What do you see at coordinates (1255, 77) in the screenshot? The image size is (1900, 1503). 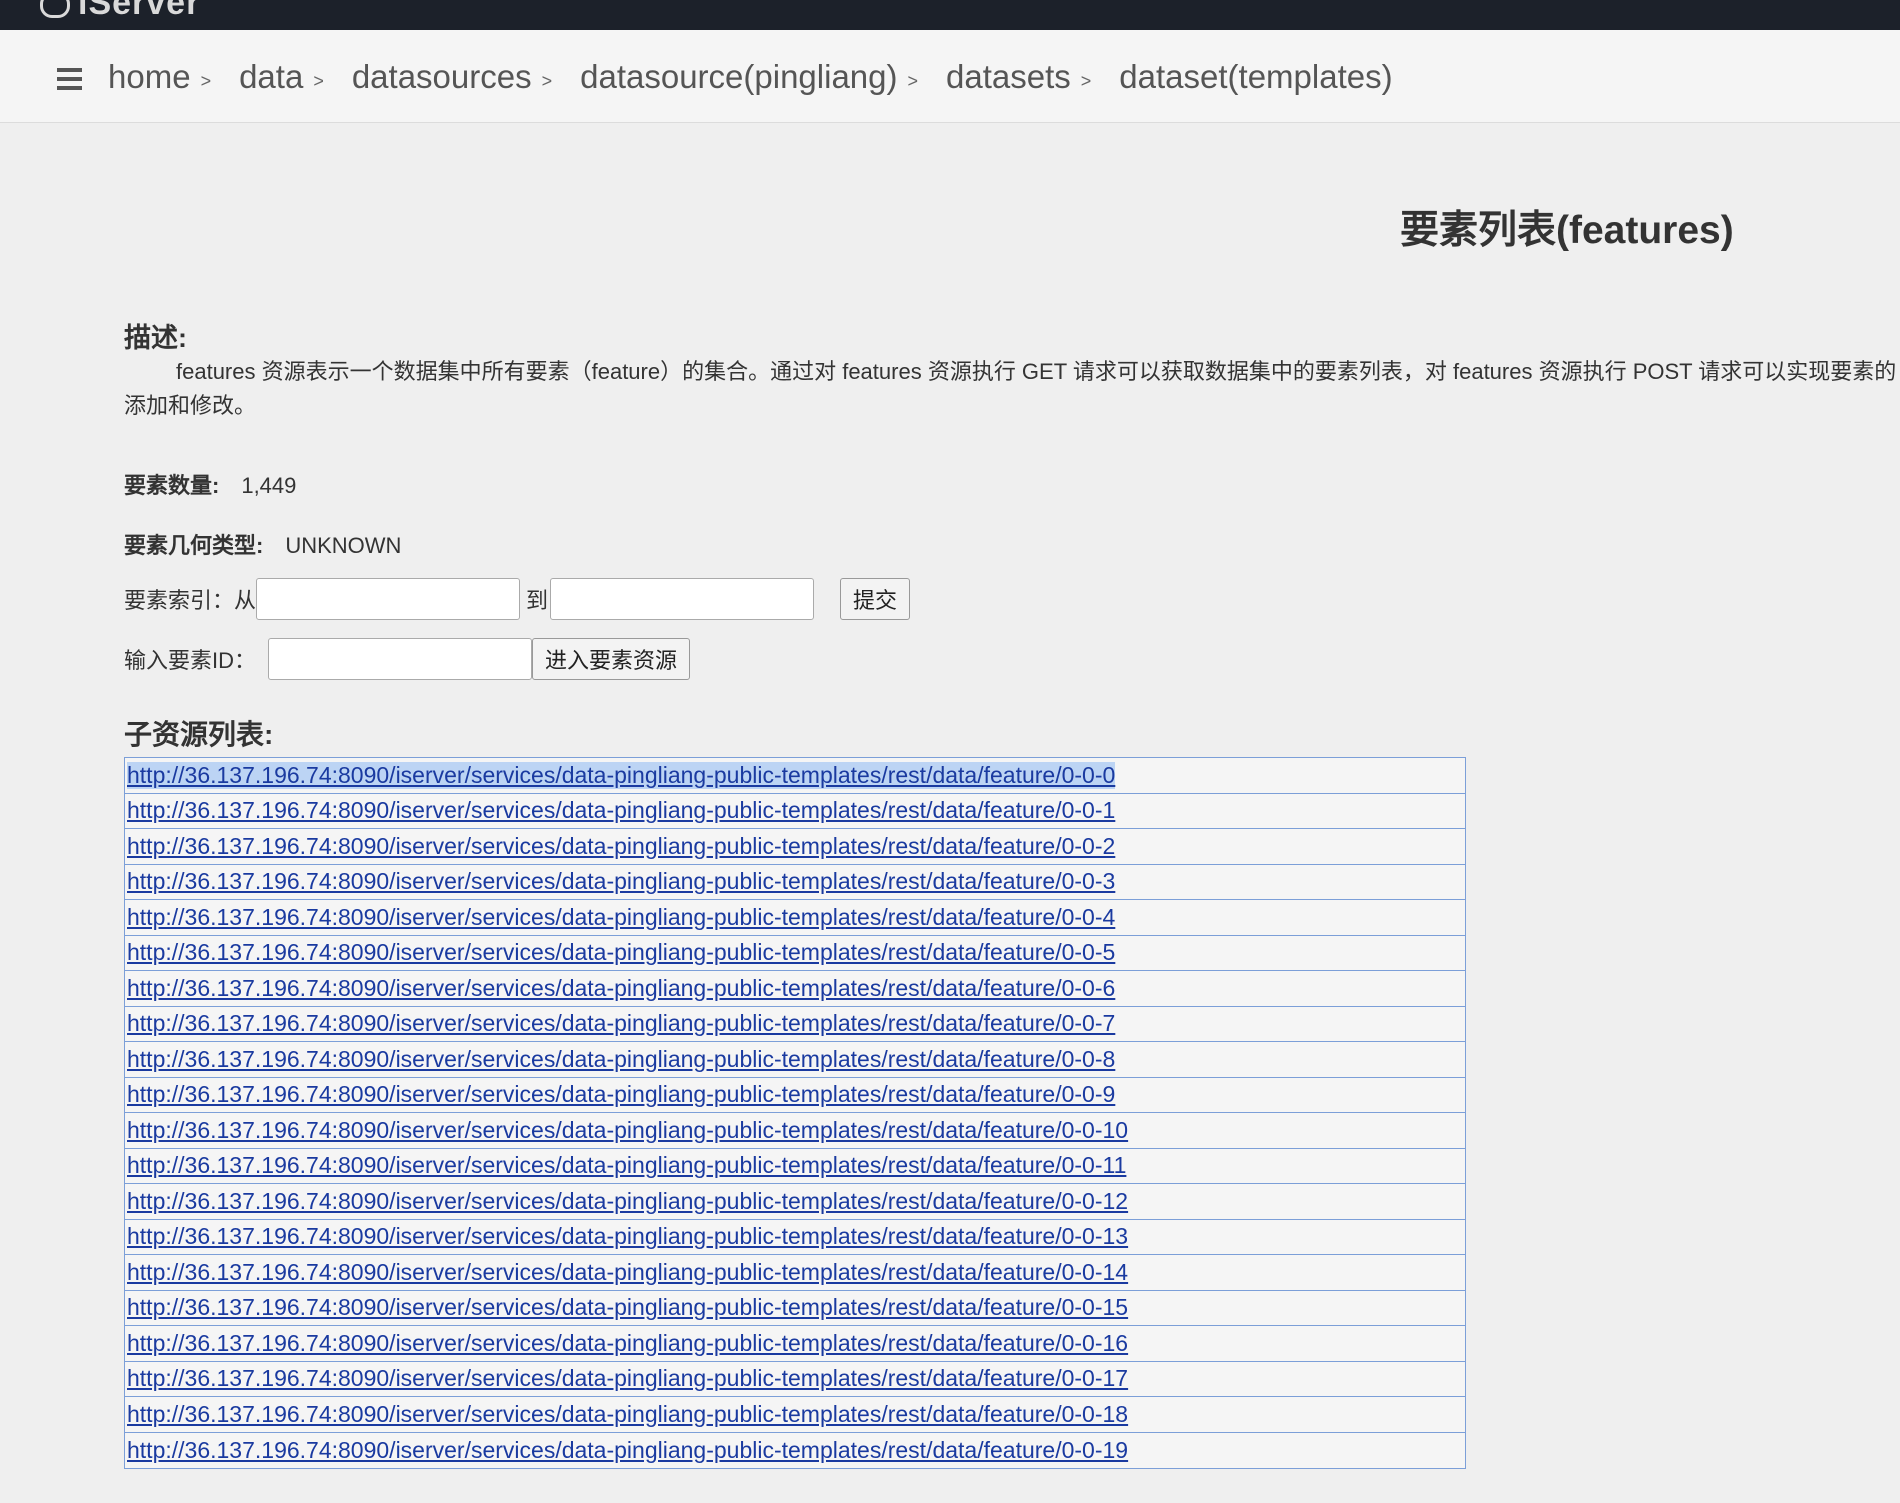 I see `breadcrumb-dataset: dataset(templates)` at bounding box center [1255, 77].